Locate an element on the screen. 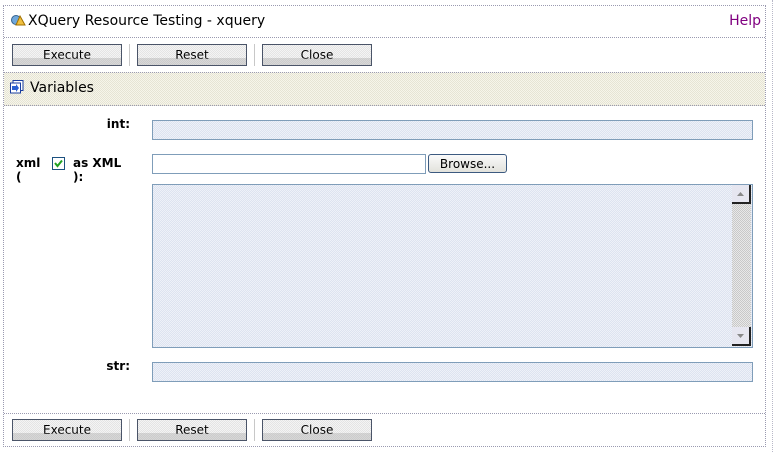 This screenshot has height=452, width=777. as-xml-checkbox is located at coordinates (58, 163).